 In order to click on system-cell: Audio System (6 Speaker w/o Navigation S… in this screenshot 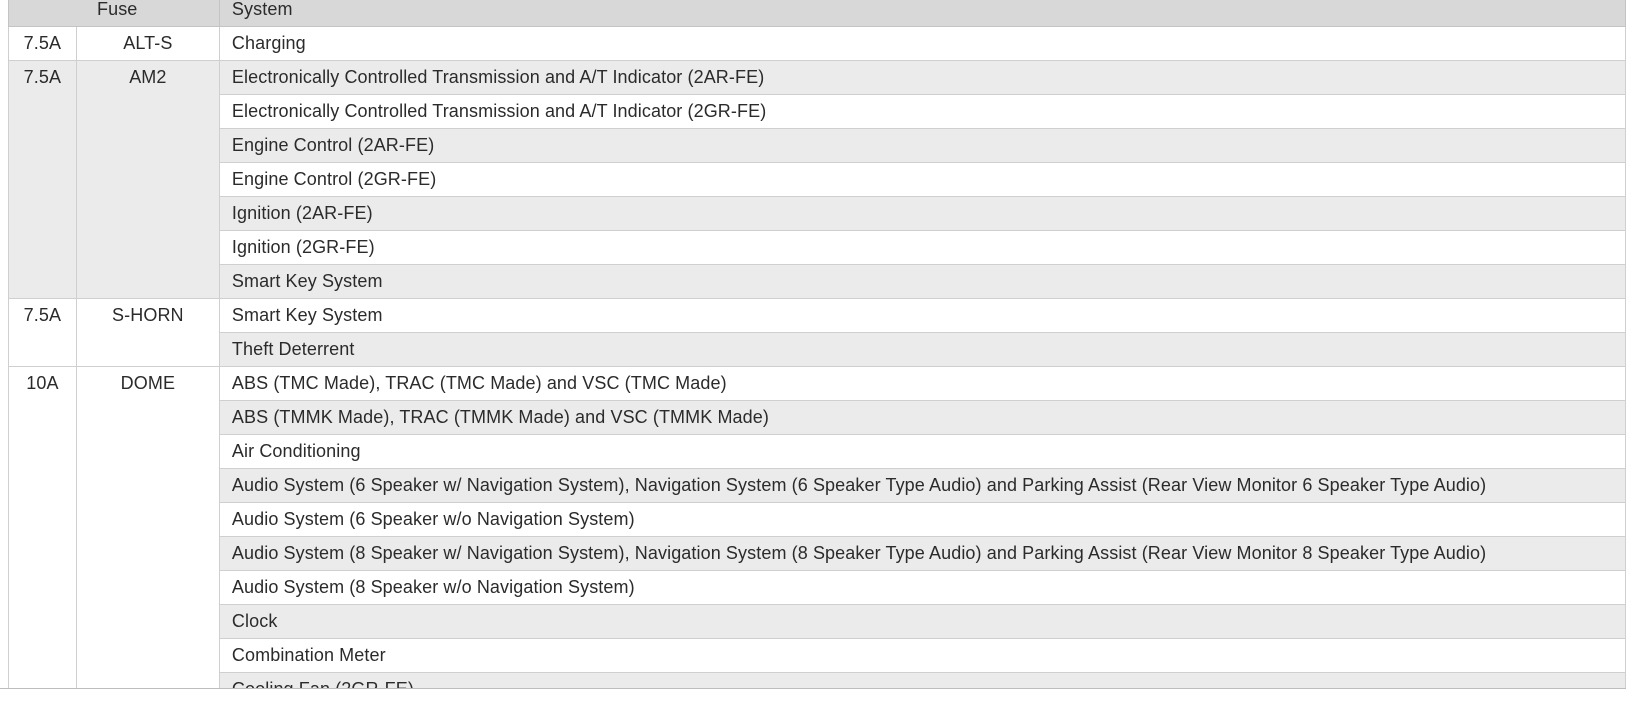, I will do `click(922, 519)`.